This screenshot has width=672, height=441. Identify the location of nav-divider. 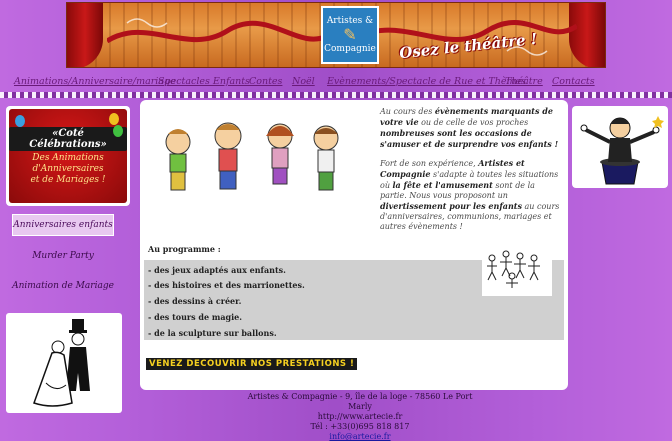
(336, 95).